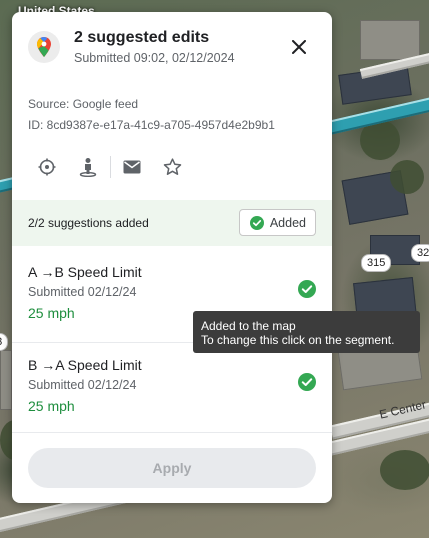  Describe the element at coordinates (142, 37) in the screenshot. I see `panel-title: 2 suggested edits` at that location.